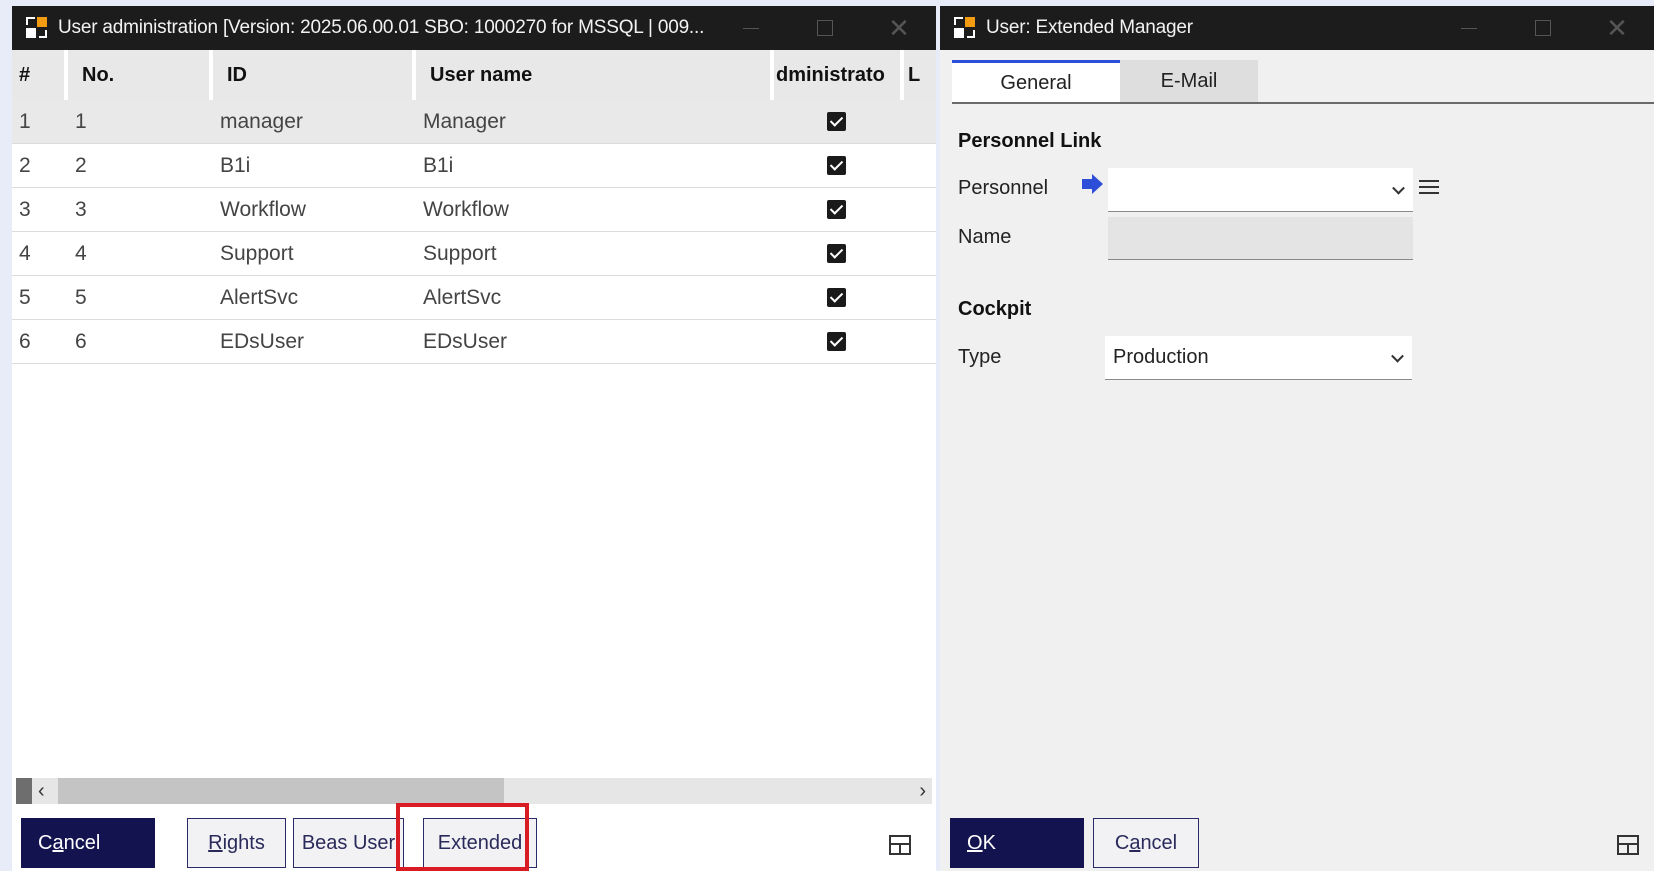 The image size is (1654, 871). I want to click on tab-general: General, so click(1036, 81).